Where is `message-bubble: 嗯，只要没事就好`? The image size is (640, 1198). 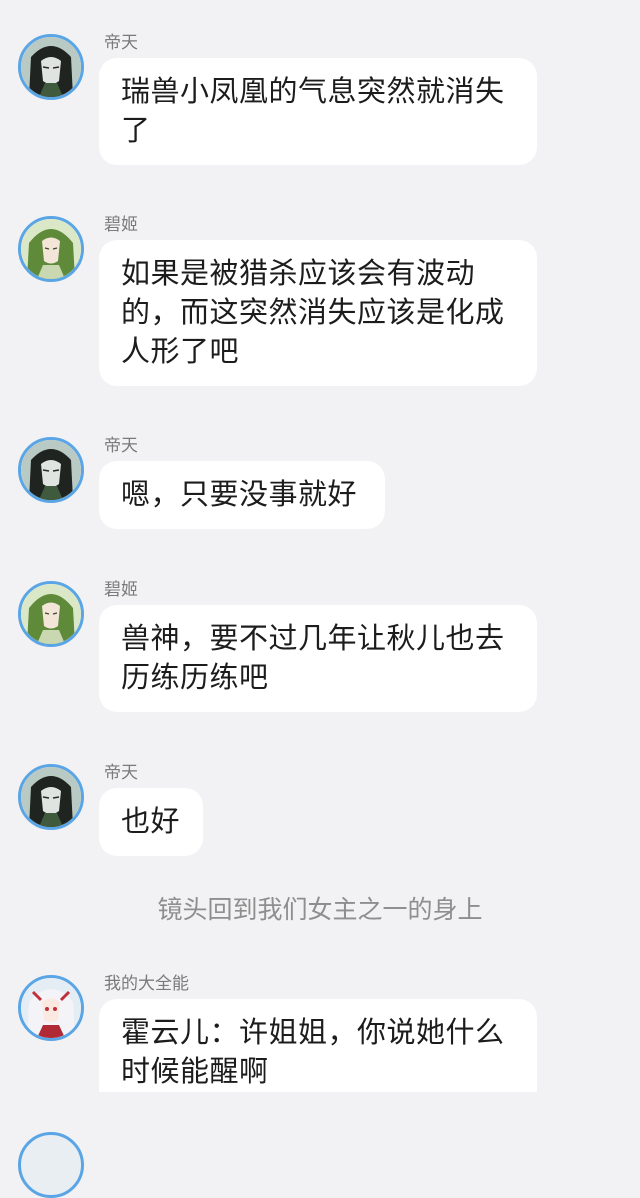 message-bubble: 嗯，只要没事就好 is located at coordinates (242, 495).